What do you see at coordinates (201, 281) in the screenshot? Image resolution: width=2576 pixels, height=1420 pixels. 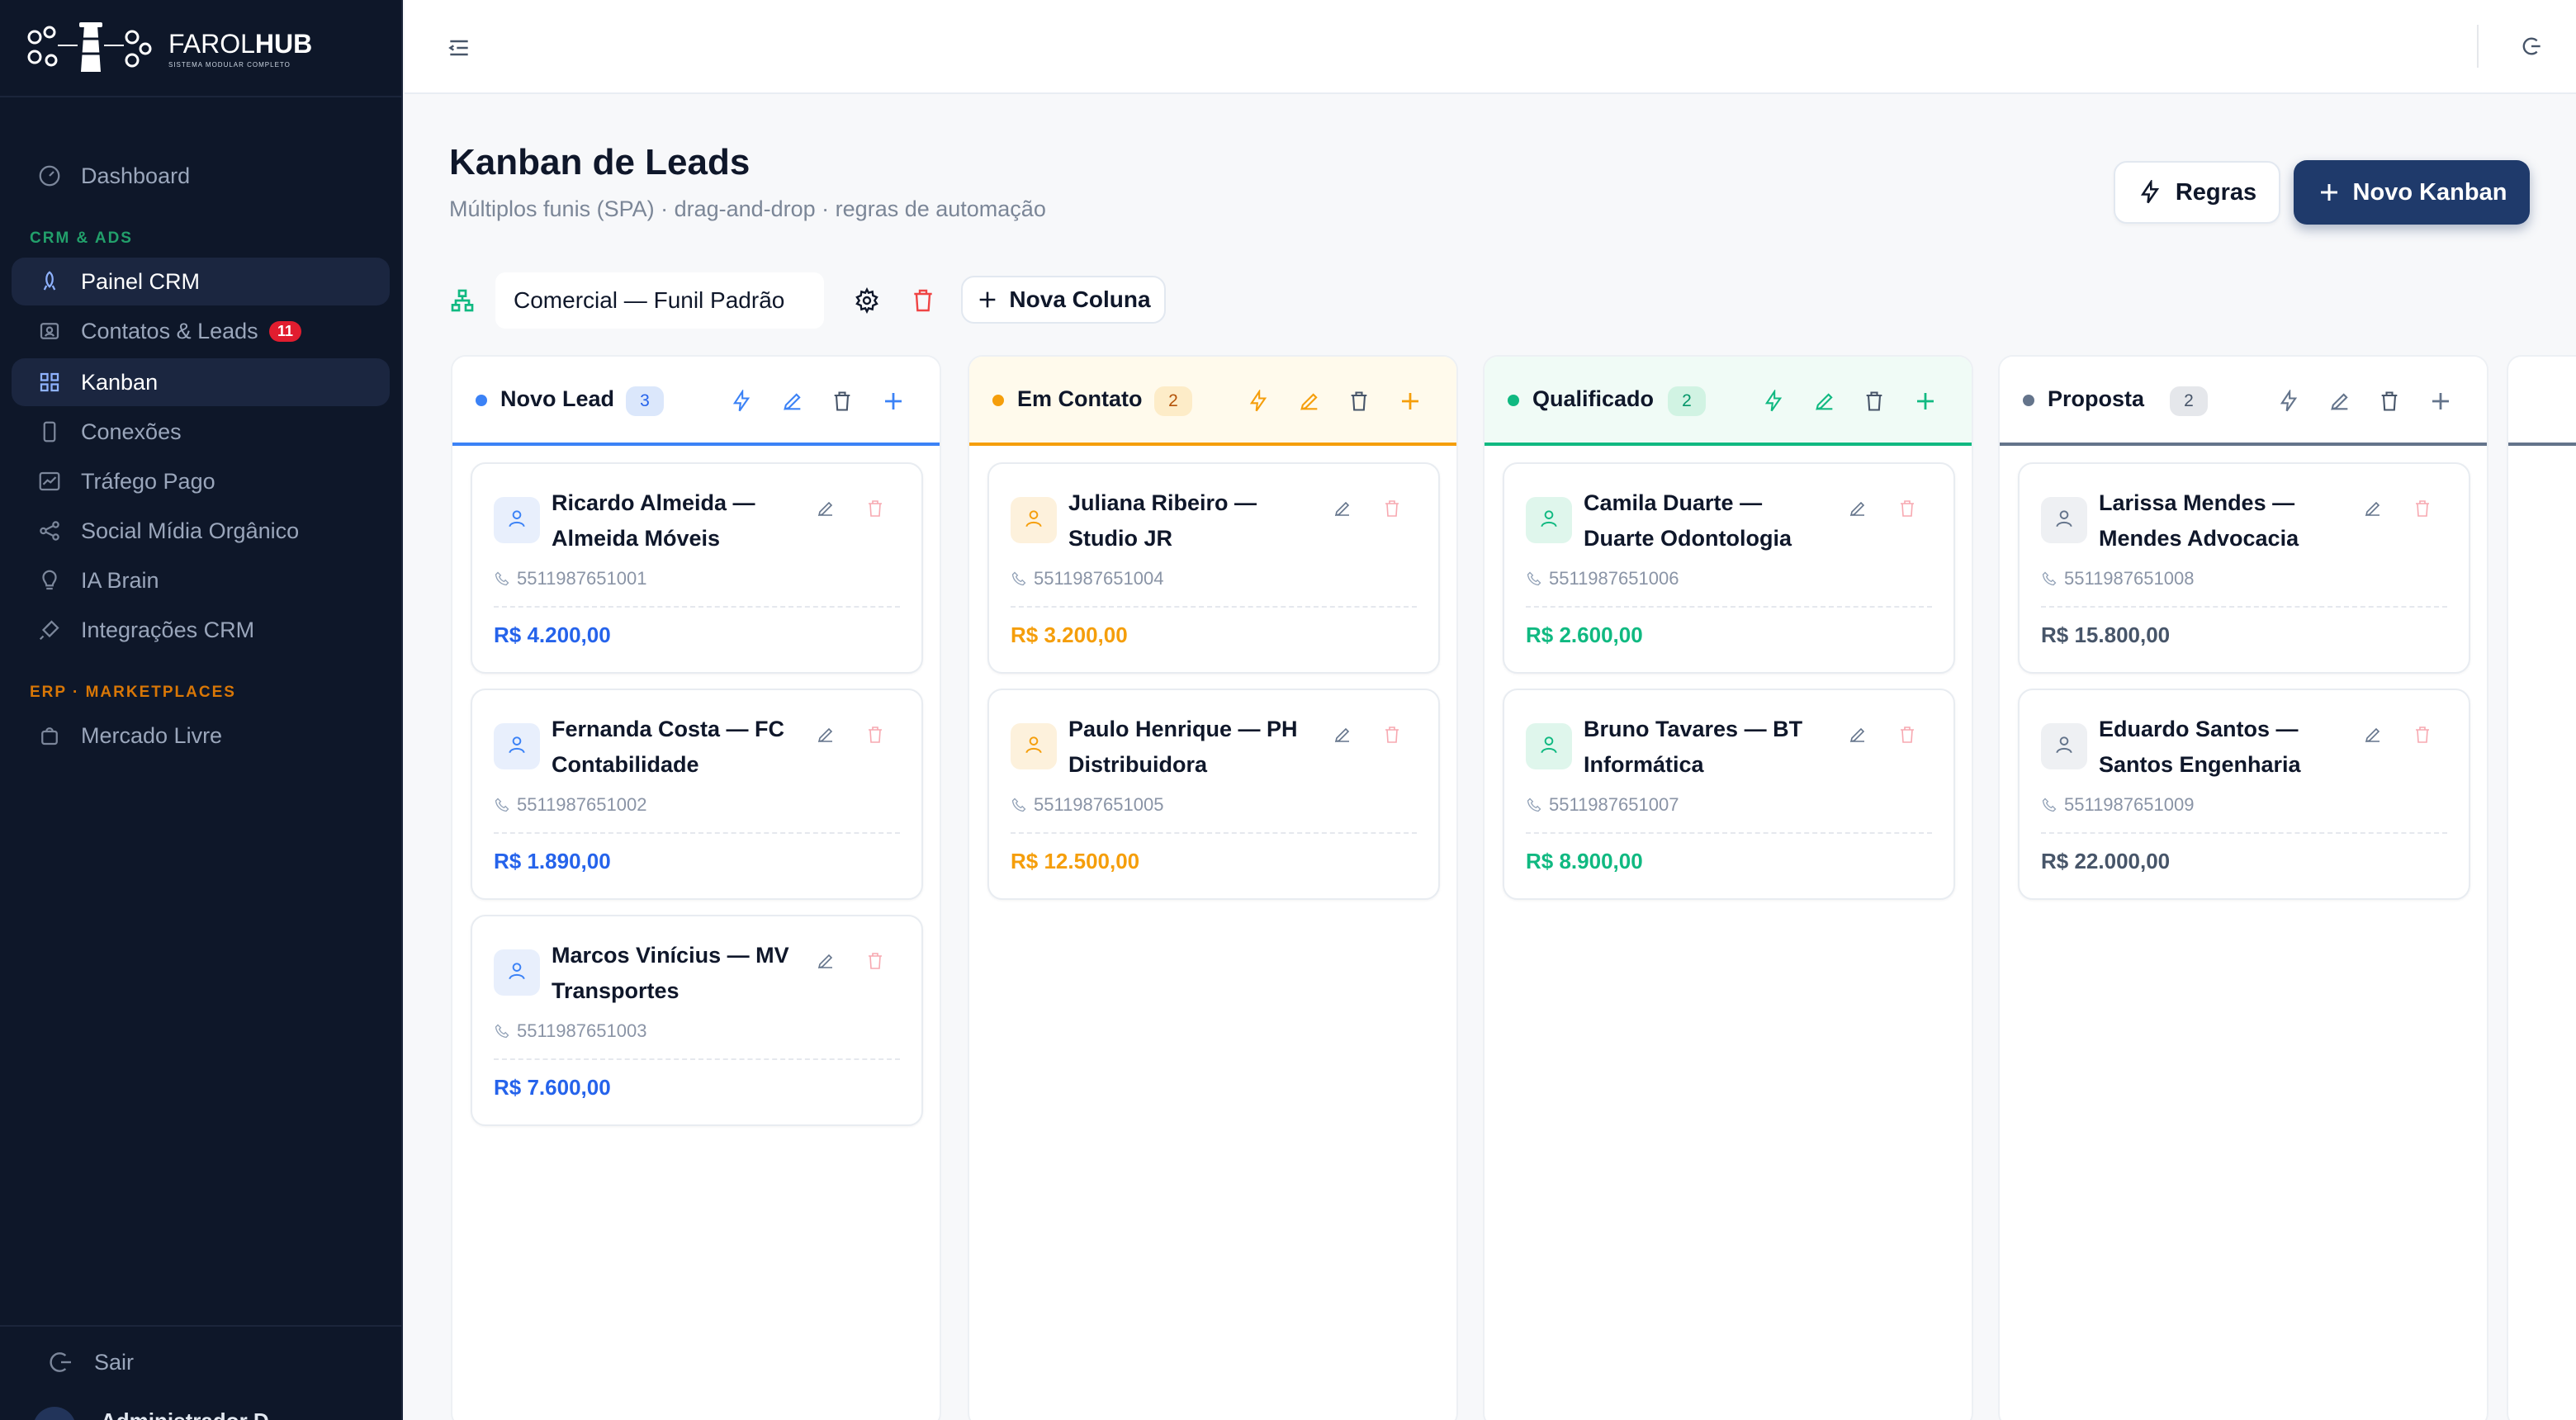 I see `sidebar-item-painel-crm: Painel CRM` at bounding box center [201, 281].